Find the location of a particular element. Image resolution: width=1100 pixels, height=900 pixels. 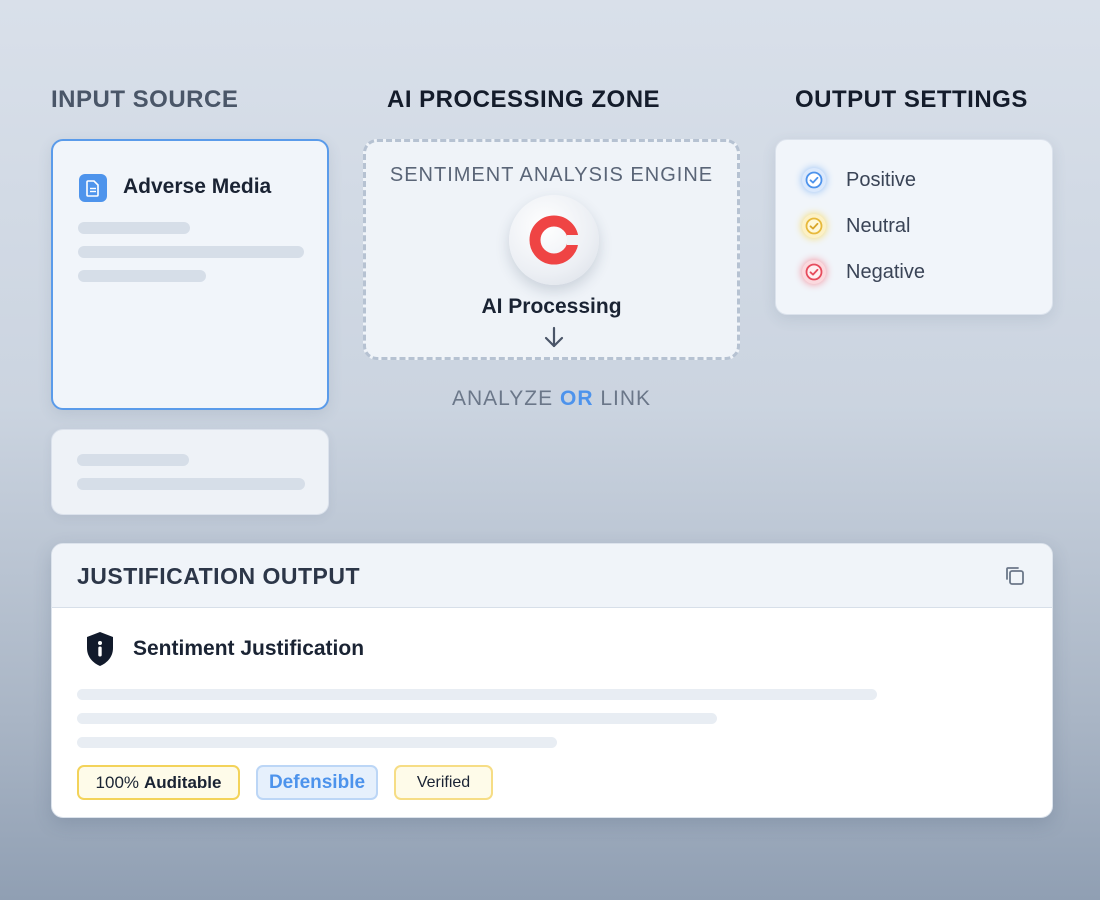

defensible-badge: Defensible is located at coordinates (317, 782).